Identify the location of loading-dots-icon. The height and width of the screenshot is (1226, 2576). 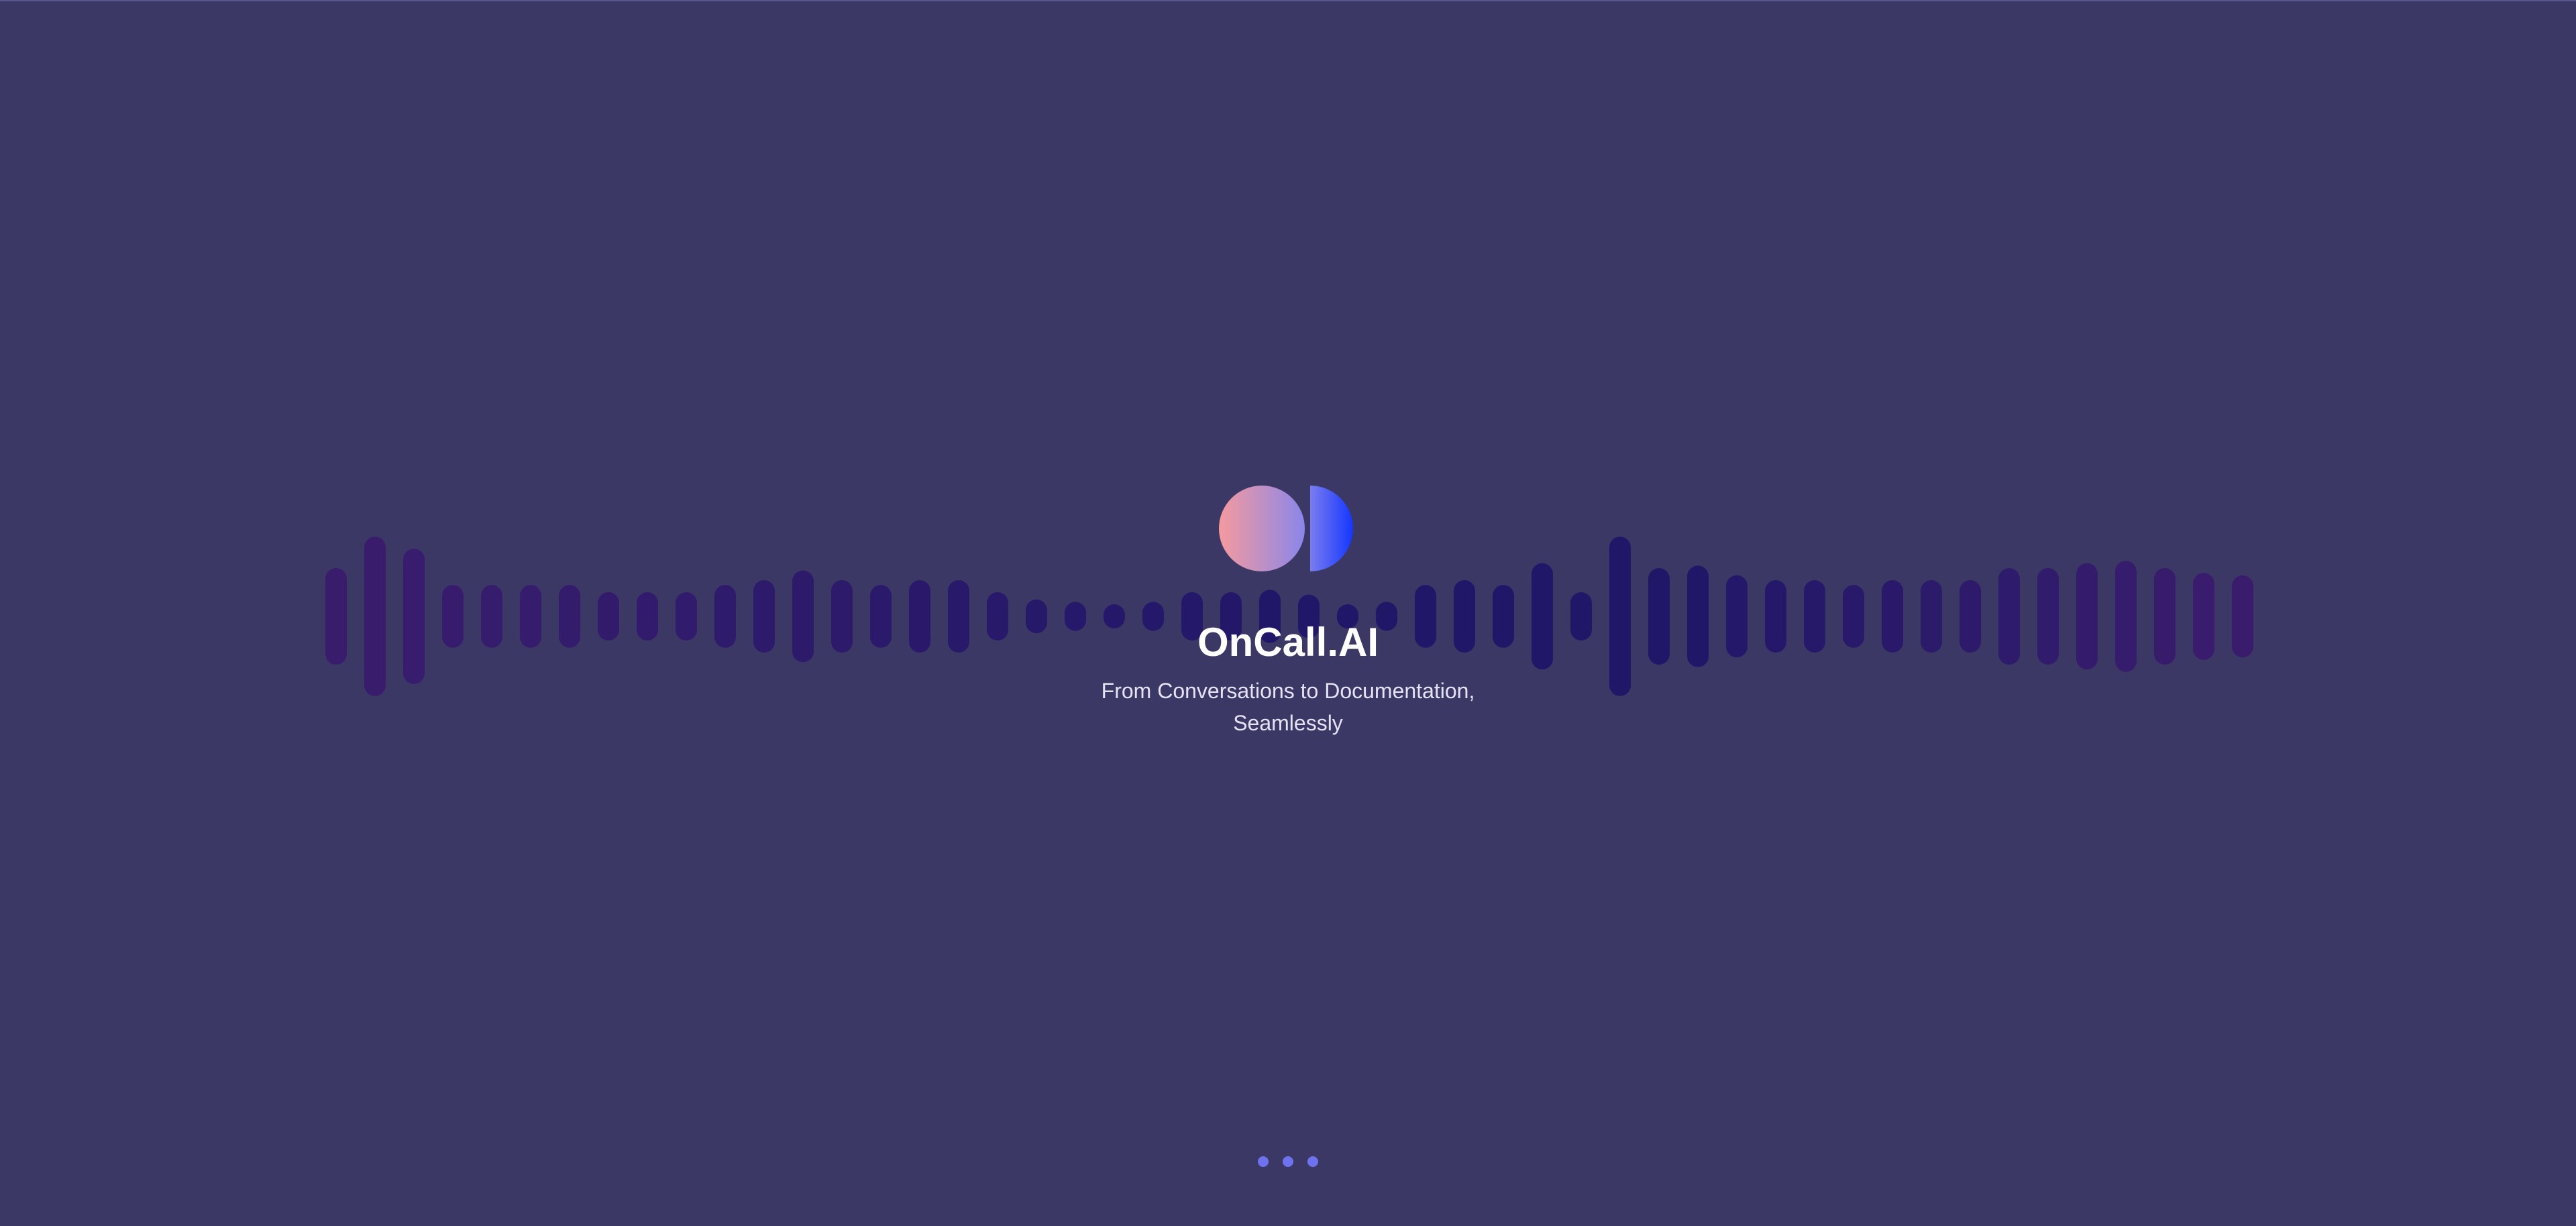
(1288, 1161).